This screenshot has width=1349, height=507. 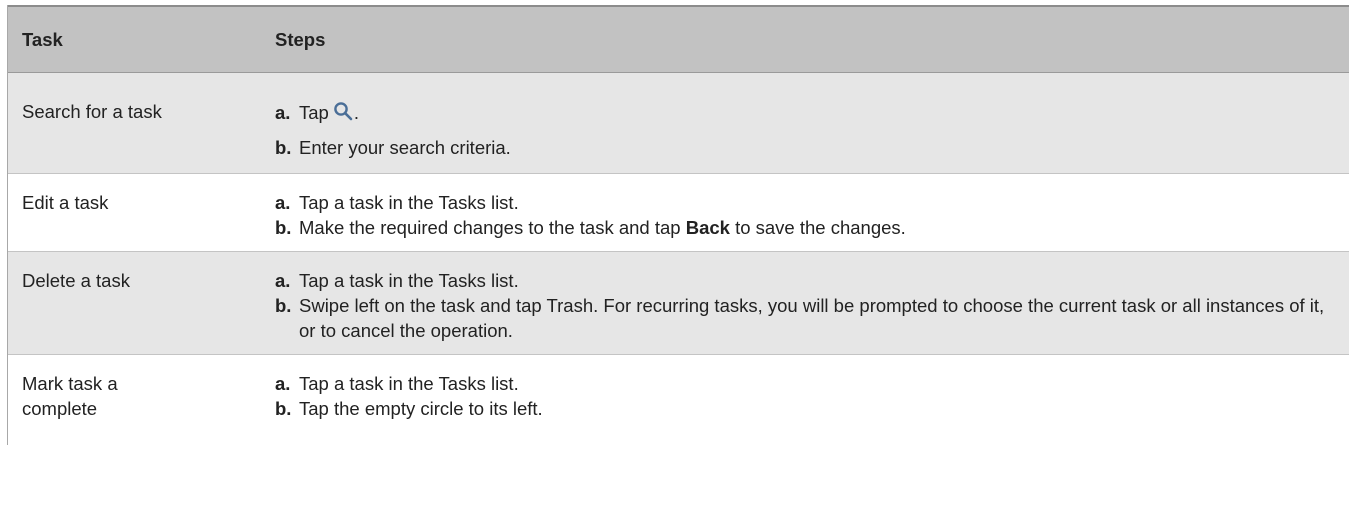 What do you see at coordinates (817, 227) in the screenshot?
I see `step-text-after: to save the changes.` at bounding box center [817, 227].